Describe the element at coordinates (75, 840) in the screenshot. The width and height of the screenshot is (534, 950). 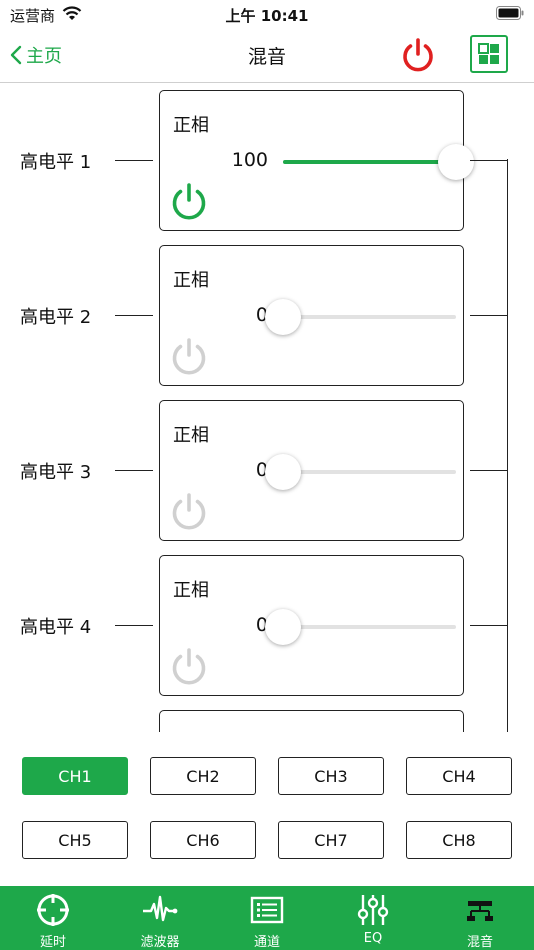
I see `channel-button-ch5: CH5` at that location.